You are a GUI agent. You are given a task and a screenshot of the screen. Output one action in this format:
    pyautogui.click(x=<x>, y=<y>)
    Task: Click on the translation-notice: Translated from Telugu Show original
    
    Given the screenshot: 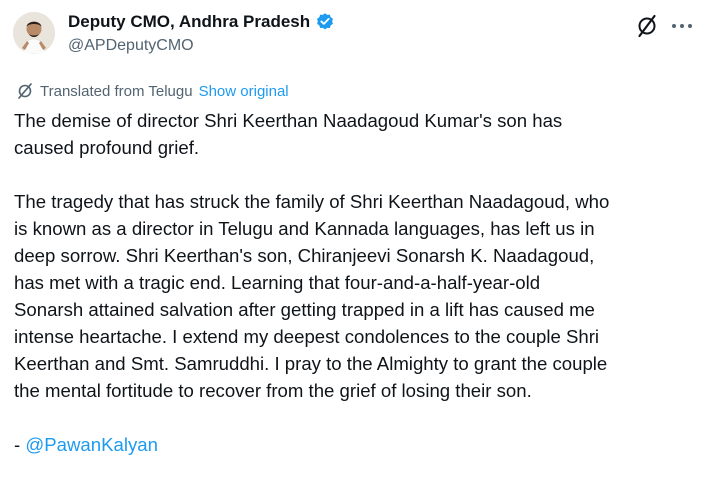 What is the action you would take?
    pyautogui.click(x=152, y=91)
    